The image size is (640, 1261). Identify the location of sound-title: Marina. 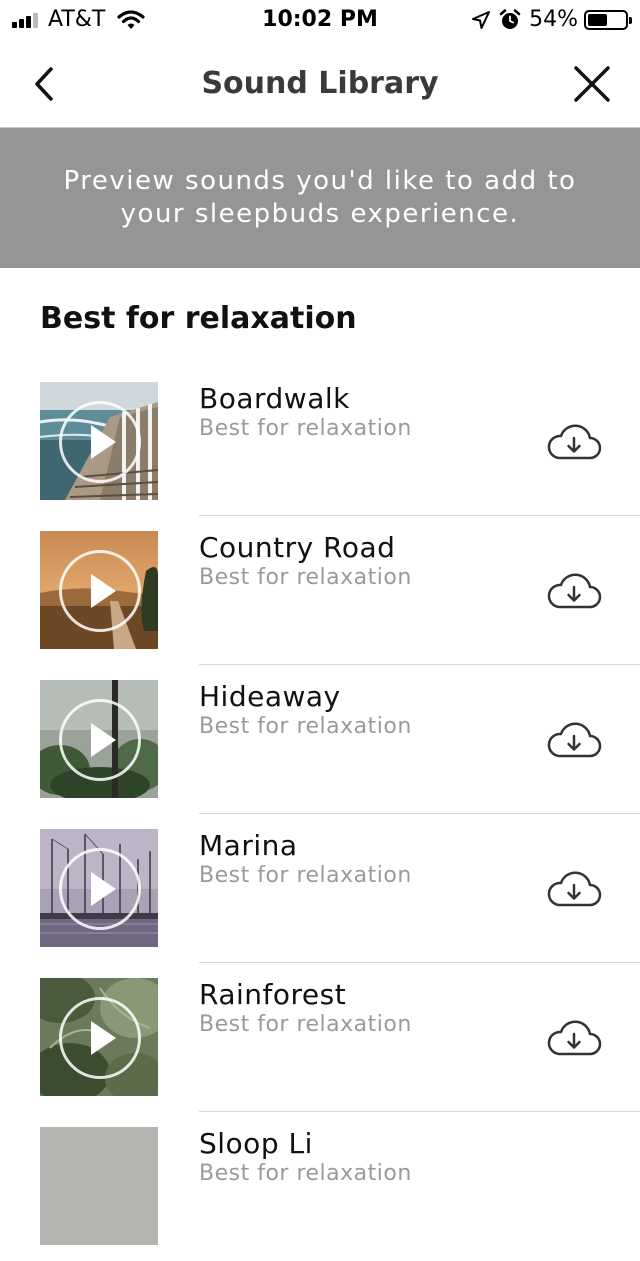
(248, 845).